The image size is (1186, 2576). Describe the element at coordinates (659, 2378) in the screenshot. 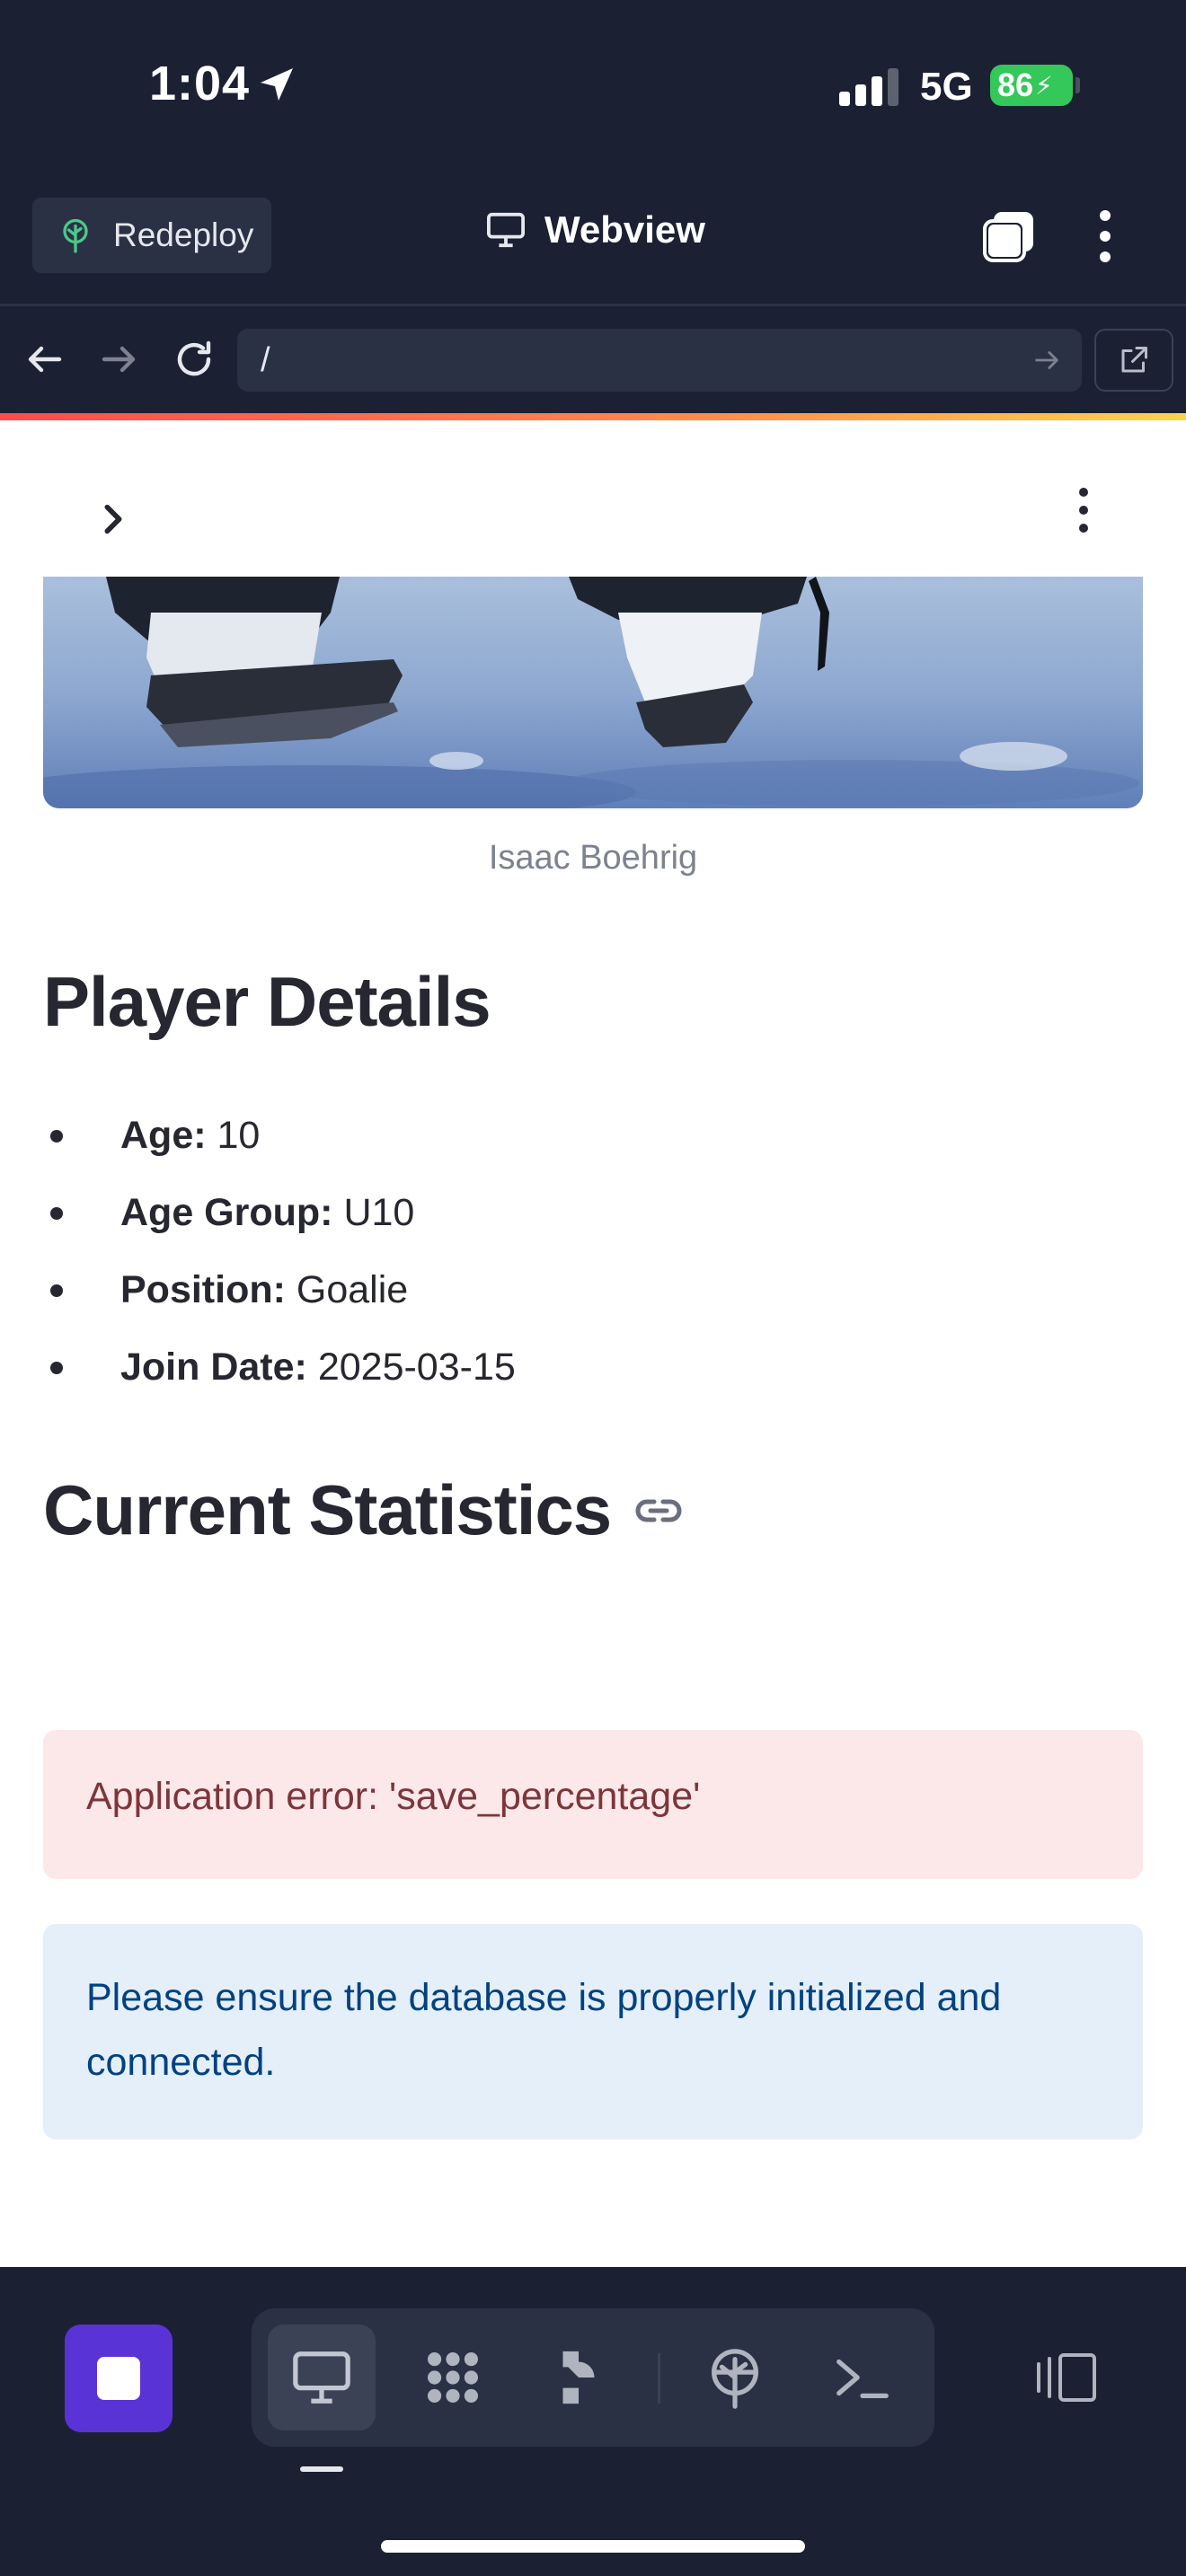

I see `tool-separator` at that location.